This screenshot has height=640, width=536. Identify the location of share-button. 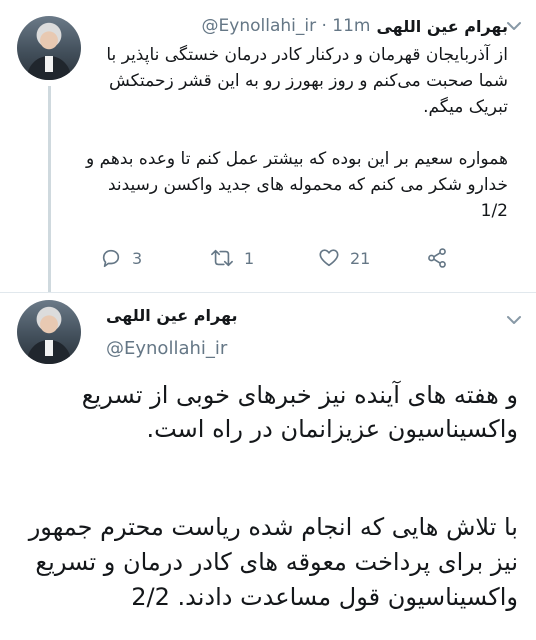
(437, 258).